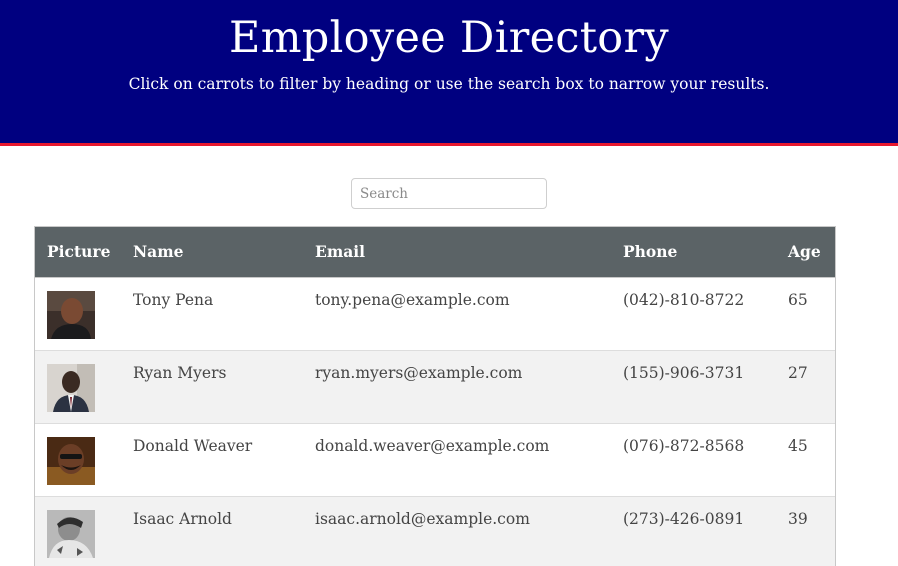 The width and height of the screenshot is (898, 566). Describe the element at coordinates (693, 252) in the screenshot. I see `column-header-phone: Phone` at that location.